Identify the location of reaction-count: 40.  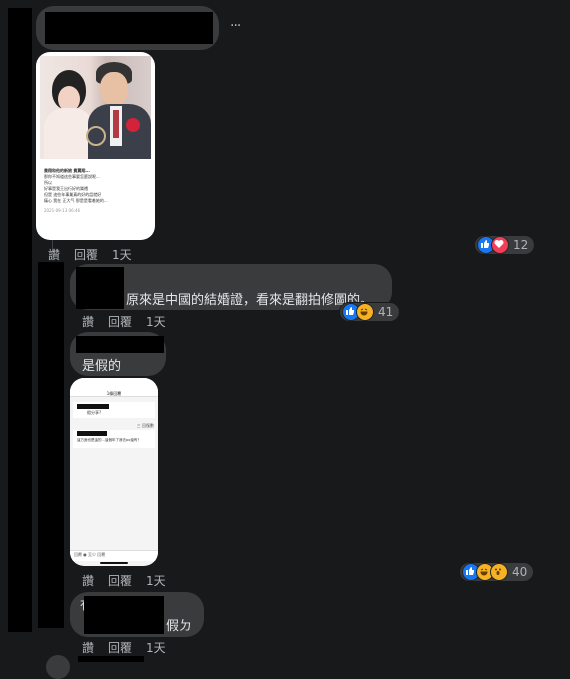
(520, 572).